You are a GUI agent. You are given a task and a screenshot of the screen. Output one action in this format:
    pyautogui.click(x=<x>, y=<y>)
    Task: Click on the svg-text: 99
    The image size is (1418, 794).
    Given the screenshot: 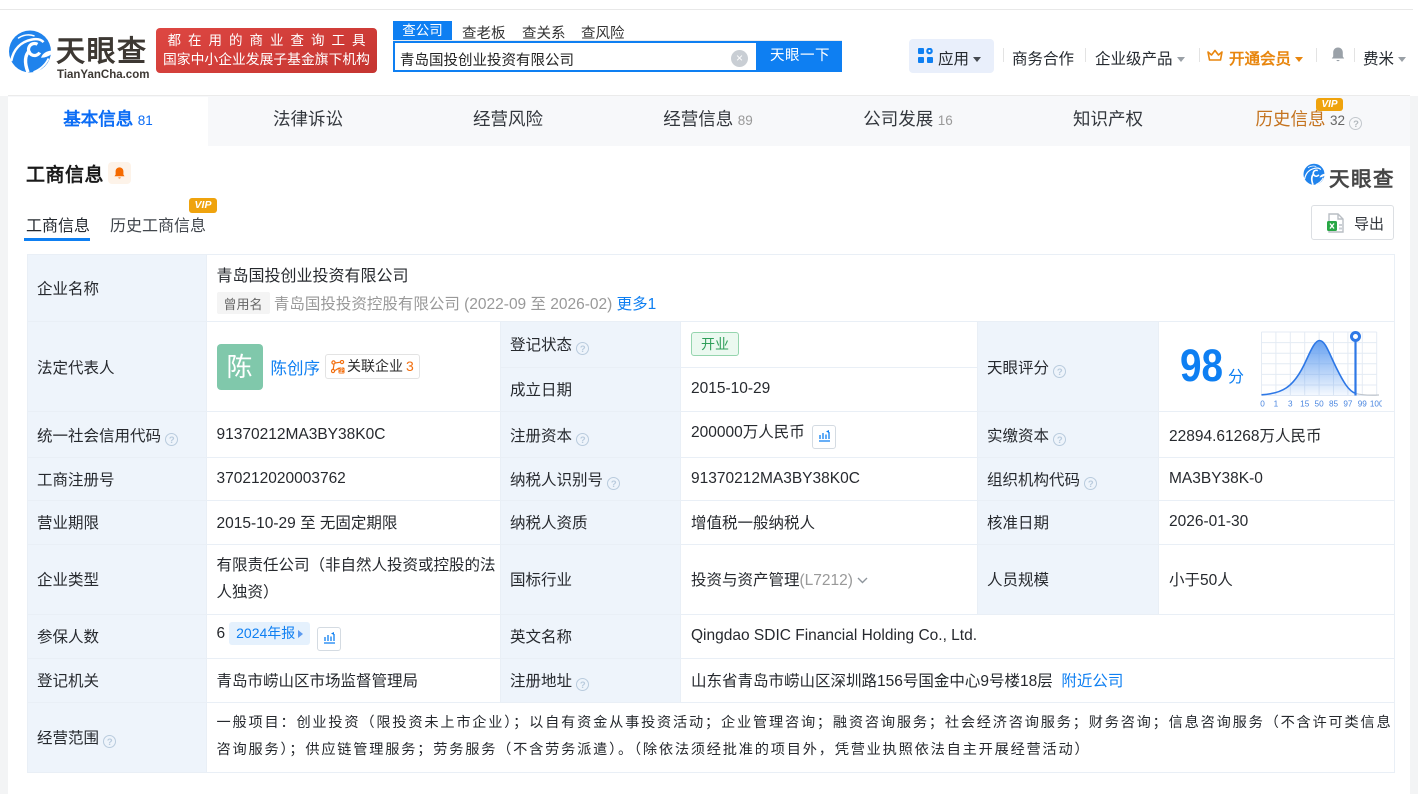 What is the action you would take?
    pyautogui.click(x=1363, y=404)
    